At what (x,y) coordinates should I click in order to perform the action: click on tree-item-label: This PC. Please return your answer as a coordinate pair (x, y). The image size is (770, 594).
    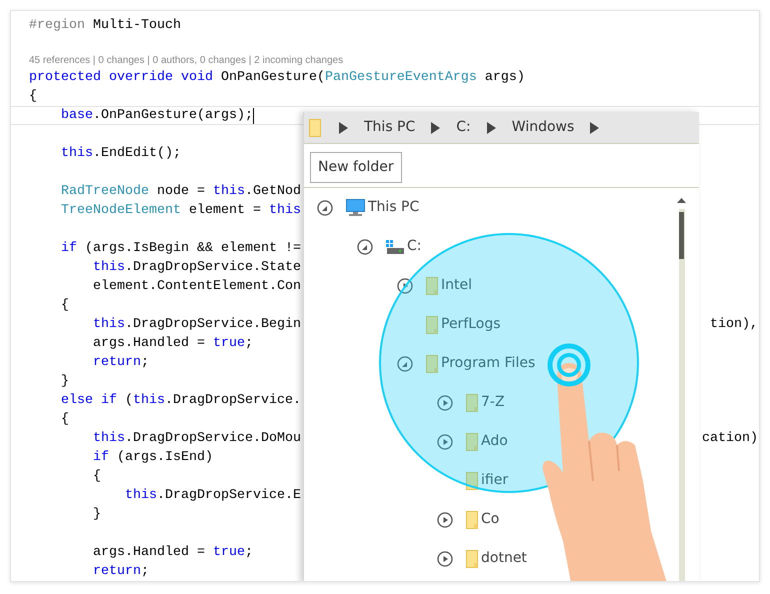
    Looking at the image, I should click on (394, 207).